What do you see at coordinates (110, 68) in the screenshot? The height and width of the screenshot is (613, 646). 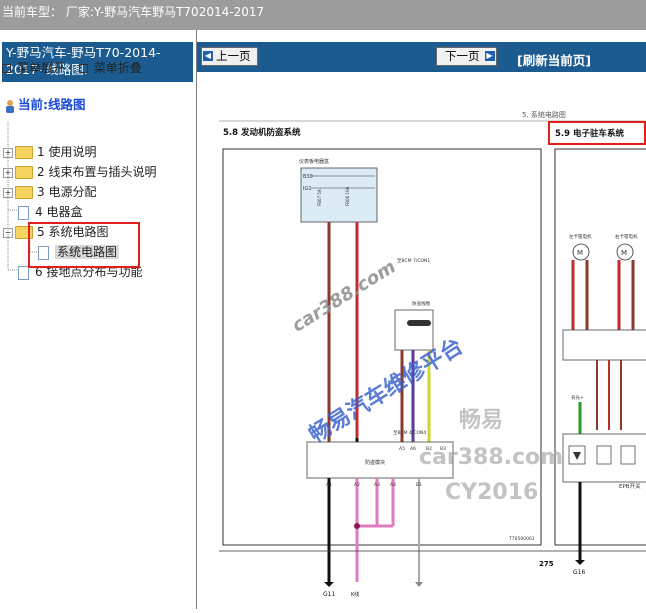 I see `collapse-menu-button: 菜单折叠` at bounding box center [110, 68].